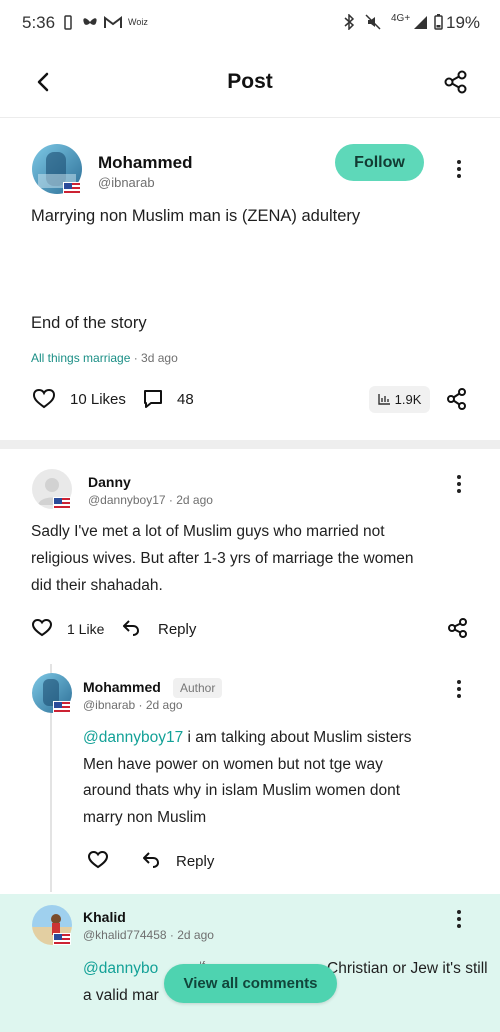  I want to click on comment-meta: @dannyboy17 · 2d ago, so click(150, 500).